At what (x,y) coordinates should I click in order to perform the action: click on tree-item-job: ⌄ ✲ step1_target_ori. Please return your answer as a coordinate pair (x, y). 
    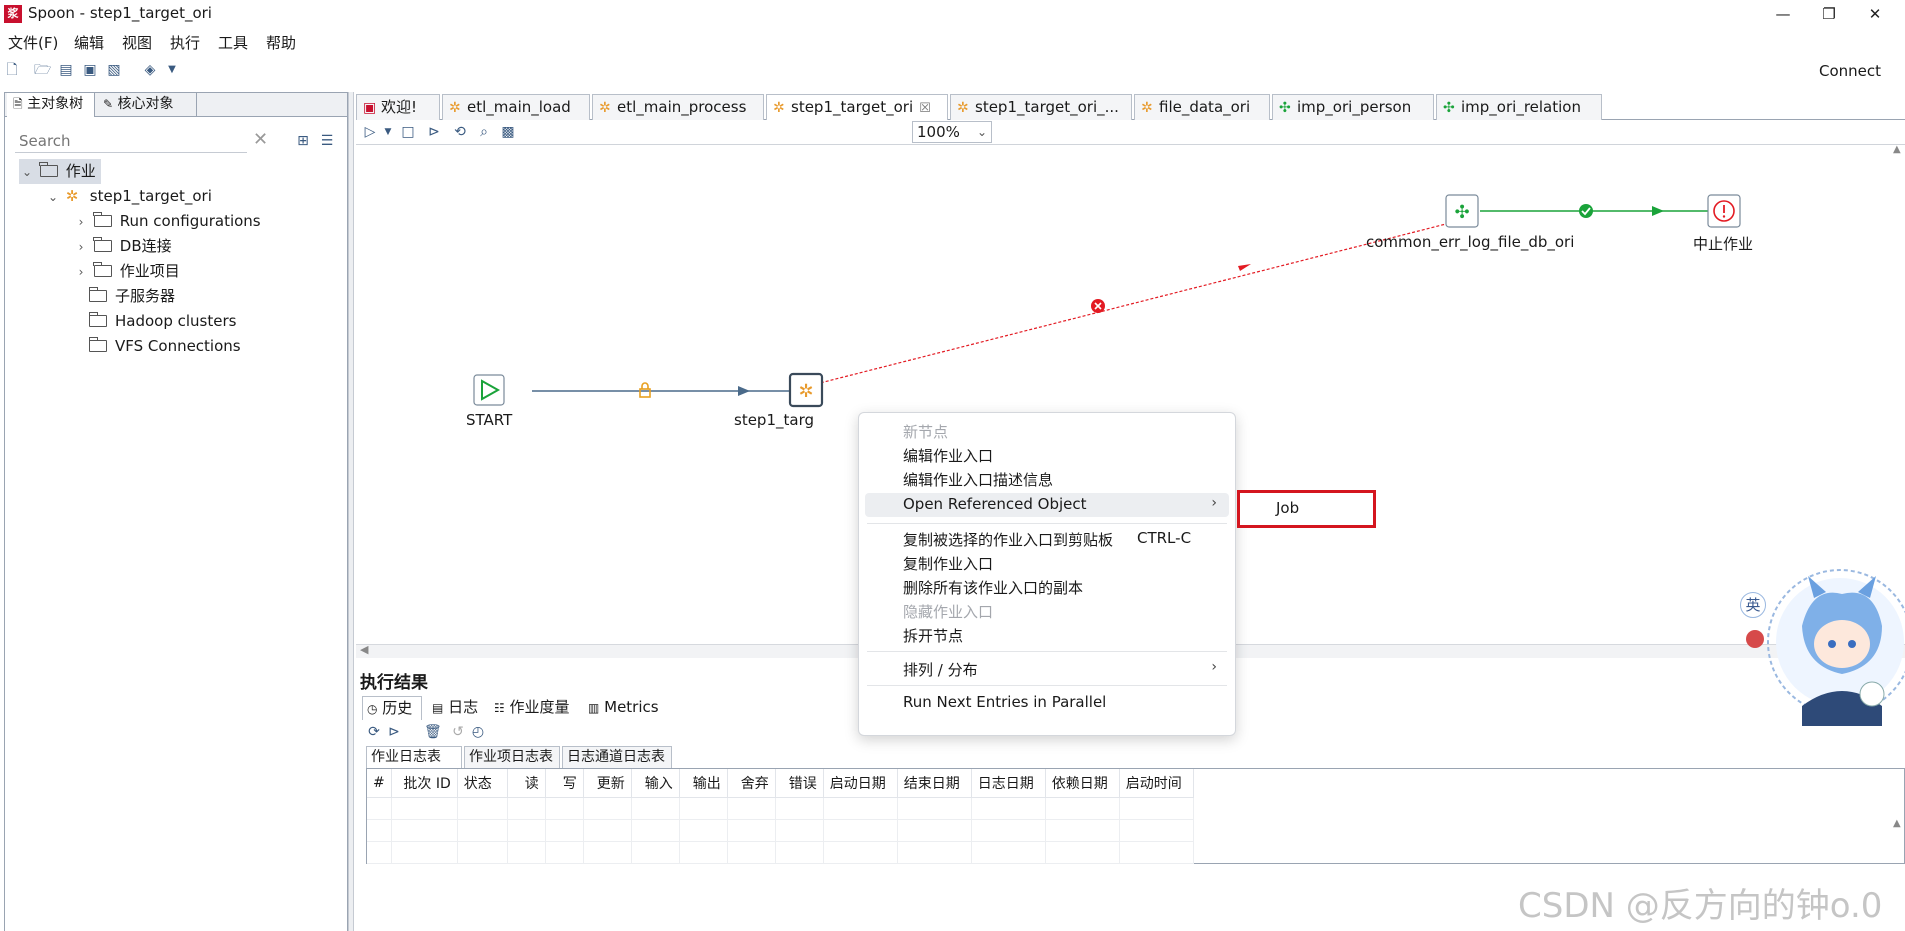
    Looking at the image, I should click on (128, 196).